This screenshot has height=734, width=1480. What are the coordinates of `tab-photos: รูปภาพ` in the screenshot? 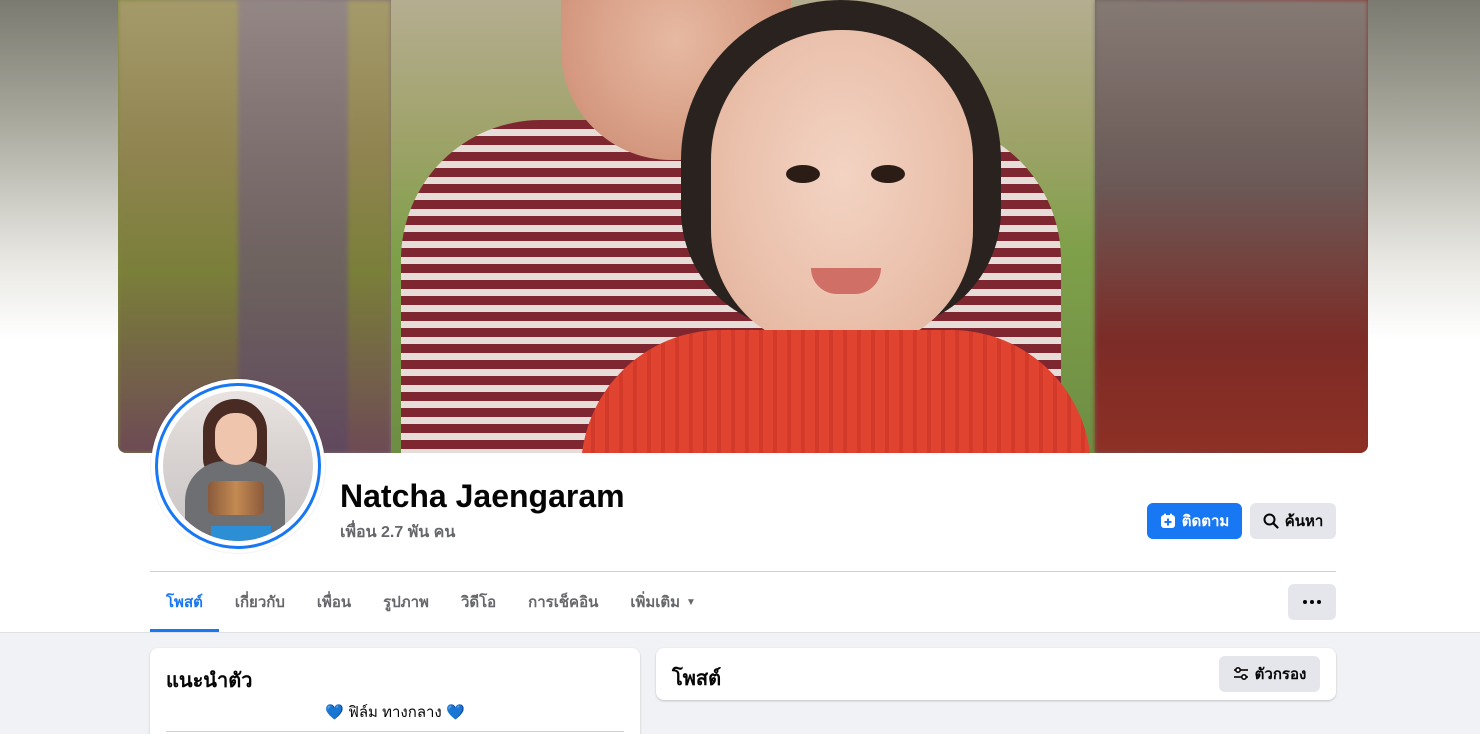 It's located at (406, 602).